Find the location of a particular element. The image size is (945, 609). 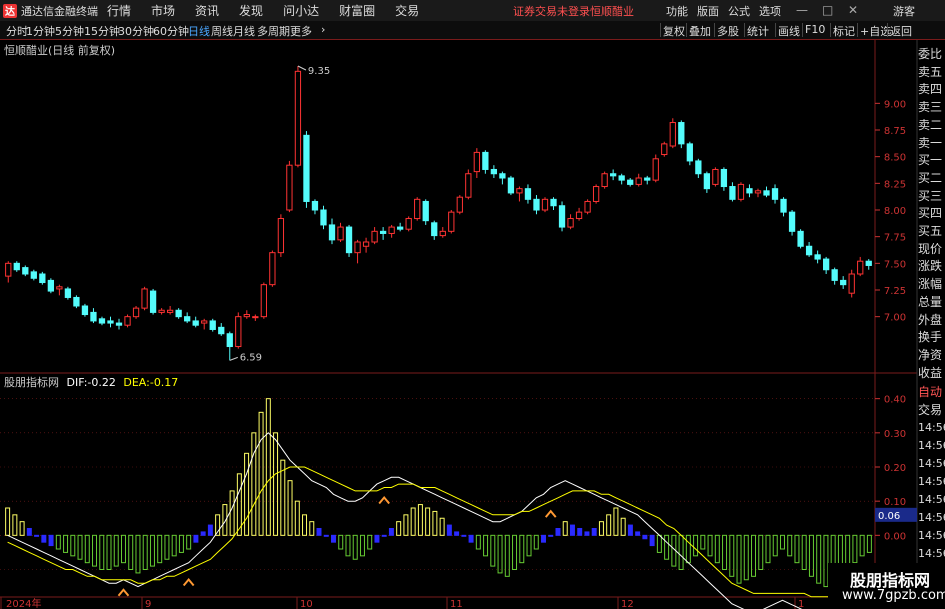

tool-button-1: 叠加 is located at coordinates (700, 31).